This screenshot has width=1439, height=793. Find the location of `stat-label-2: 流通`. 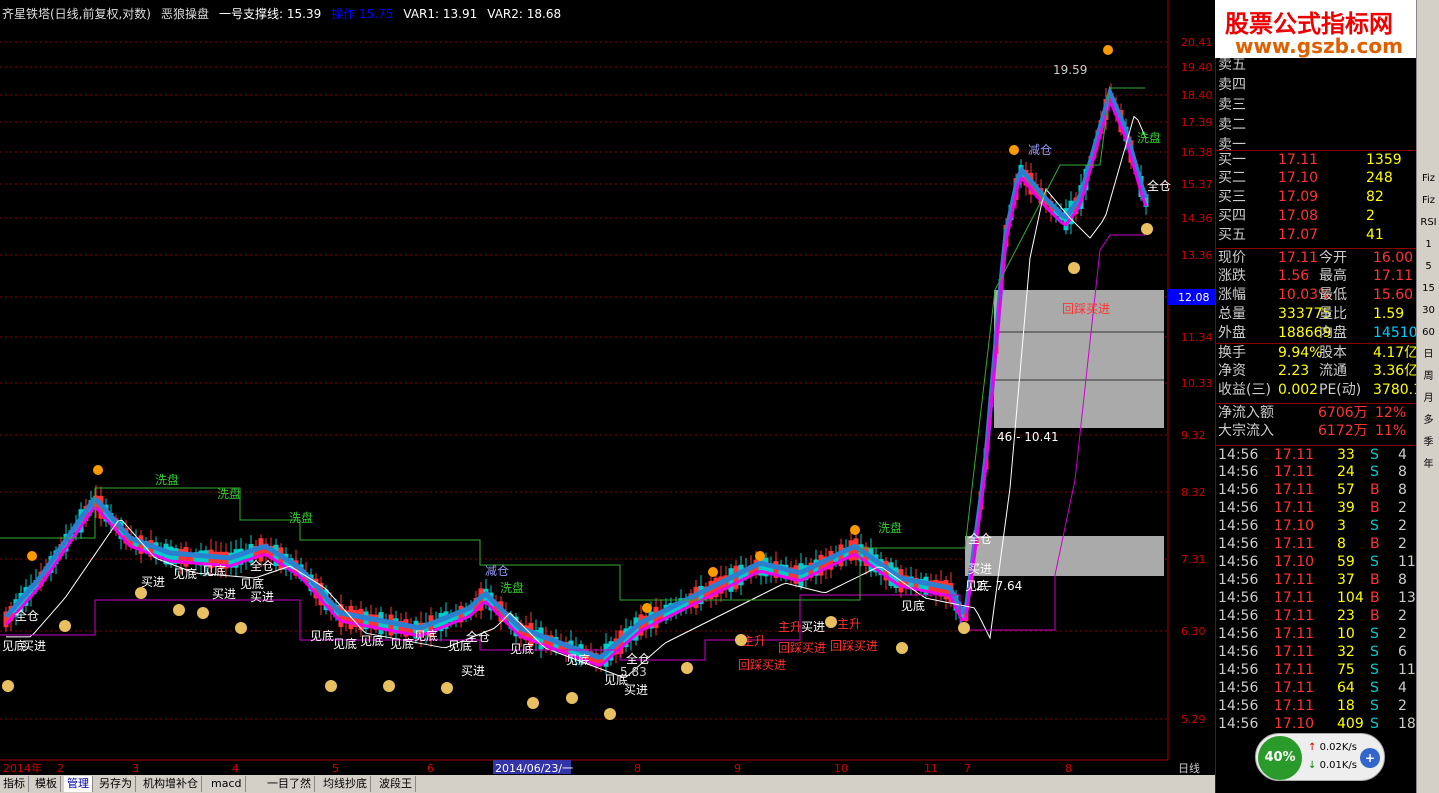

stat-label-2: 流通 is located at coordinates (1333, 371).